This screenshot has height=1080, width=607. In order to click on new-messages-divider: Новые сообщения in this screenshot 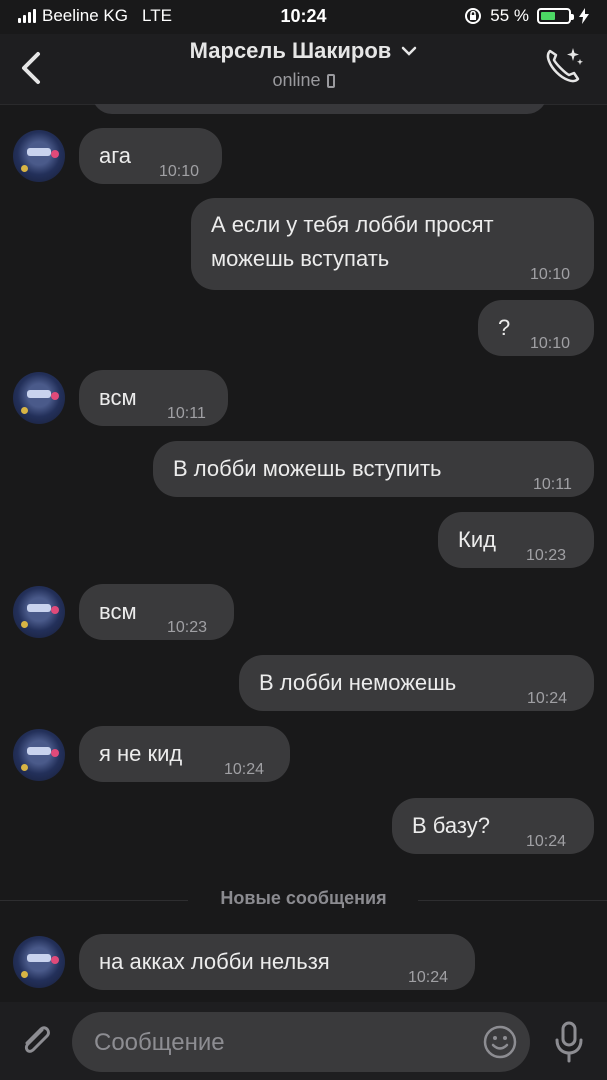, I will do `click(303, 900)`.